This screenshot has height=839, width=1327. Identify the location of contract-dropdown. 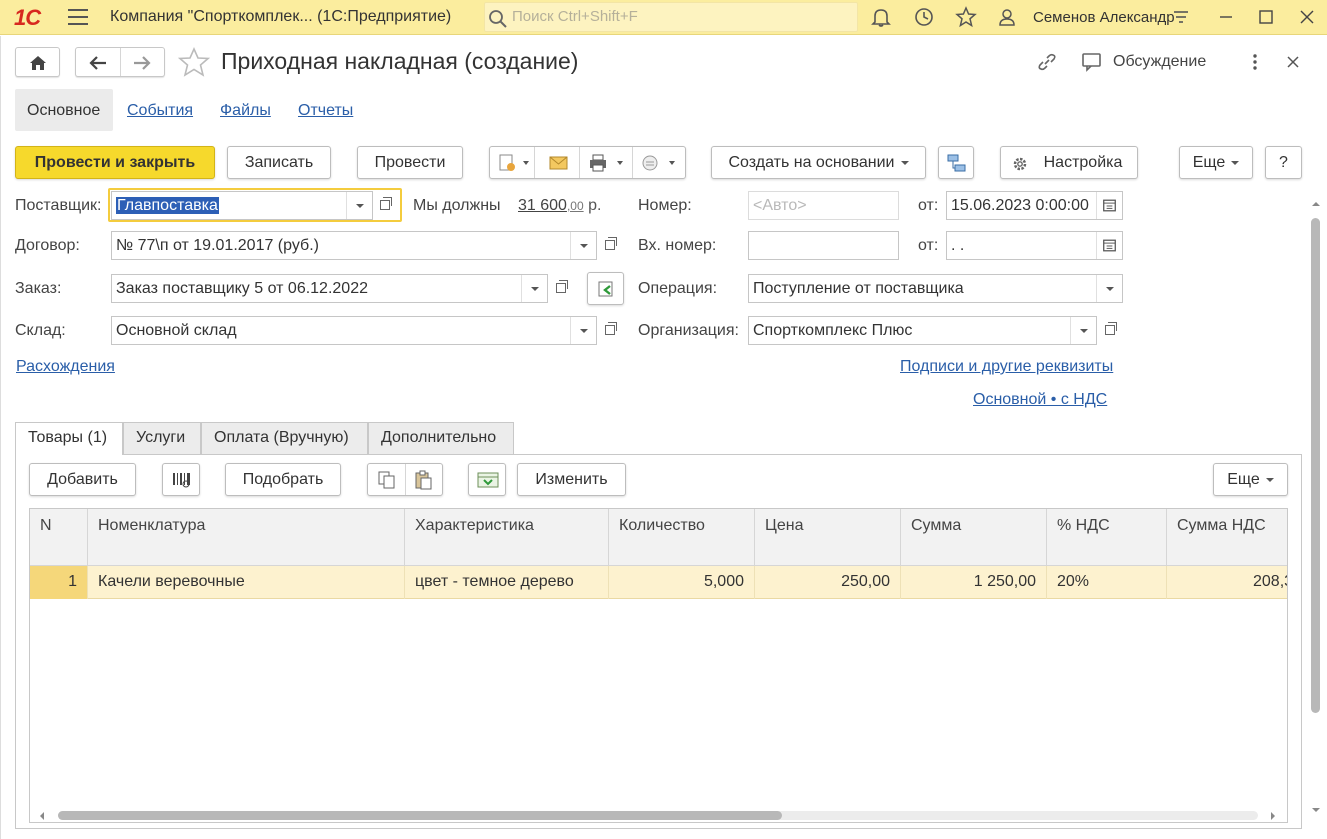
(583, 245).